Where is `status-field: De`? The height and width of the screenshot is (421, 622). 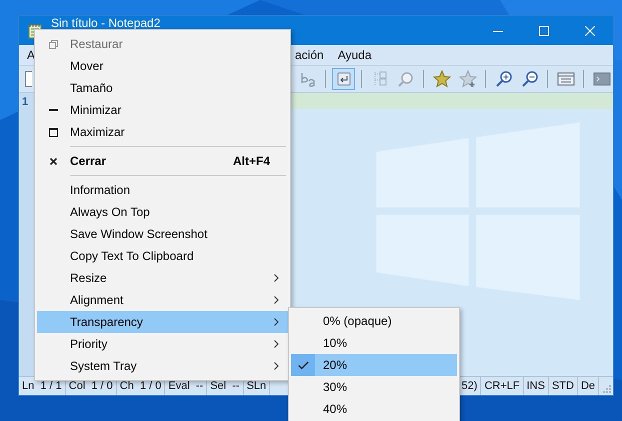
status-field: De is located at coordinates (588, 386).